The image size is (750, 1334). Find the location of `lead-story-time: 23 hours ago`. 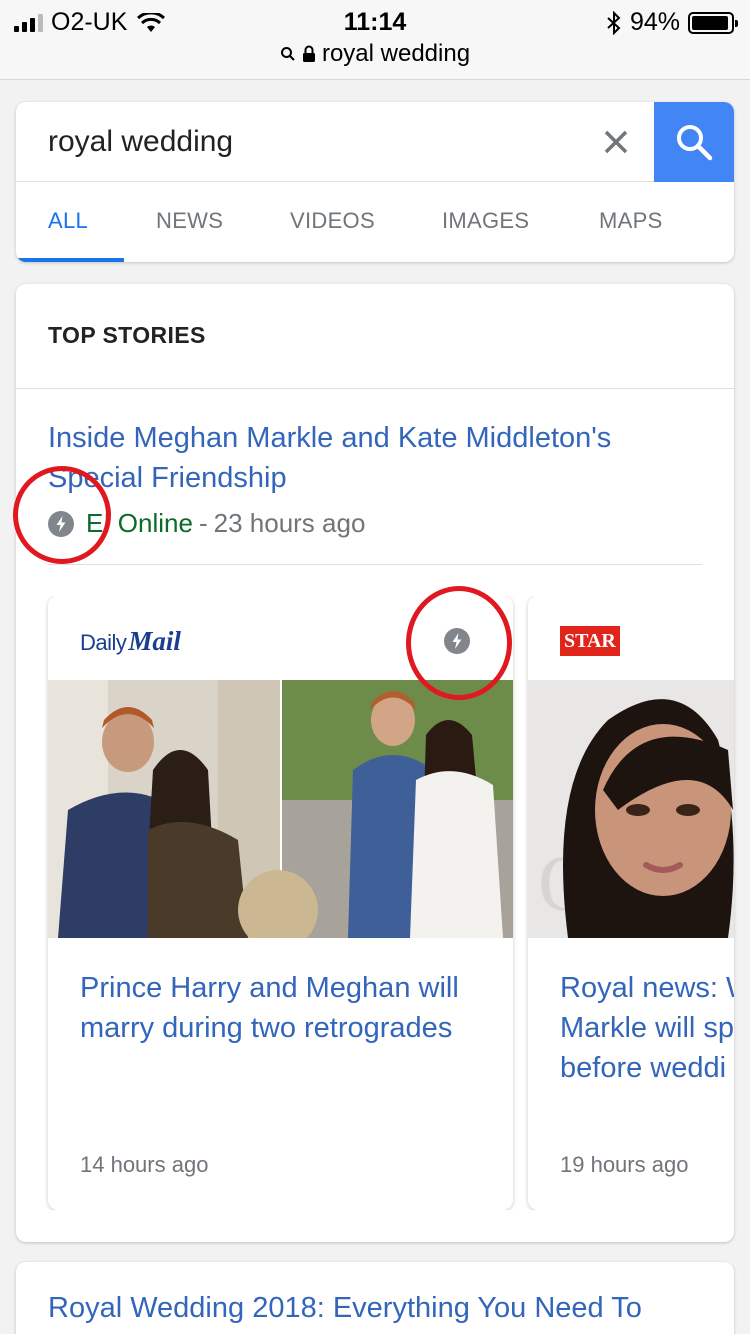

lead-story-time: 23 hours ago is located at coordinates (289, 523).